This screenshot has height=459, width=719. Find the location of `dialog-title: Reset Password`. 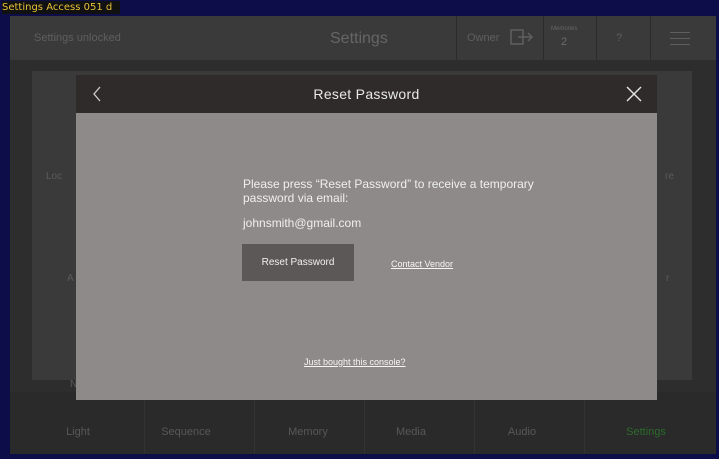

dialog-title: Reset Password is located at coordinates (366, 94).